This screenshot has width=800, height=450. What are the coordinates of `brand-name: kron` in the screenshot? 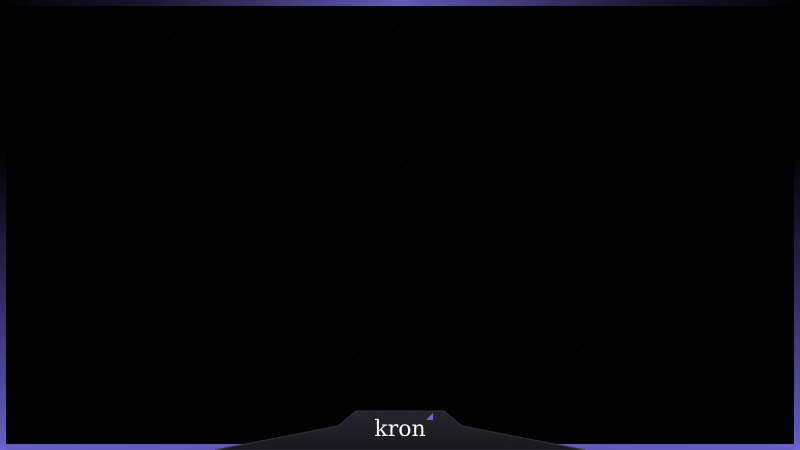 It's located at (400, 429).